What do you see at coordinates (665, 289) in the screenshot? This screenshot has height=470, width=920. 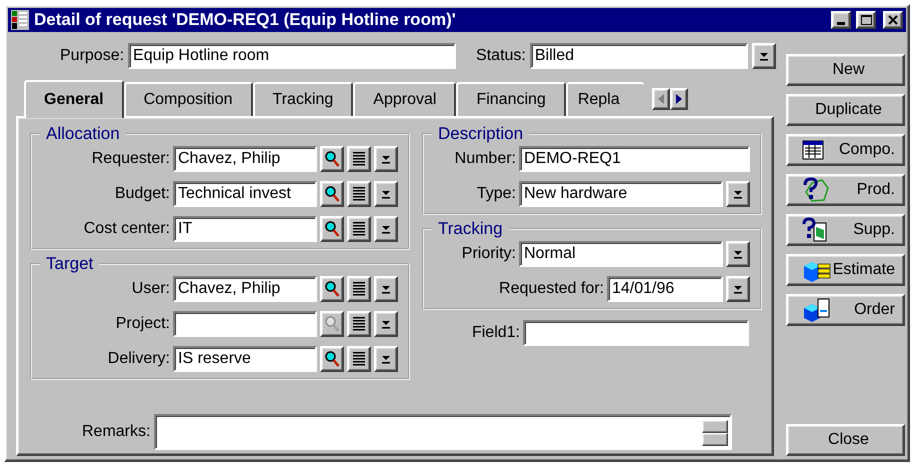 I see `combo-box: 14/01/96` at bounding box center [665, 289].